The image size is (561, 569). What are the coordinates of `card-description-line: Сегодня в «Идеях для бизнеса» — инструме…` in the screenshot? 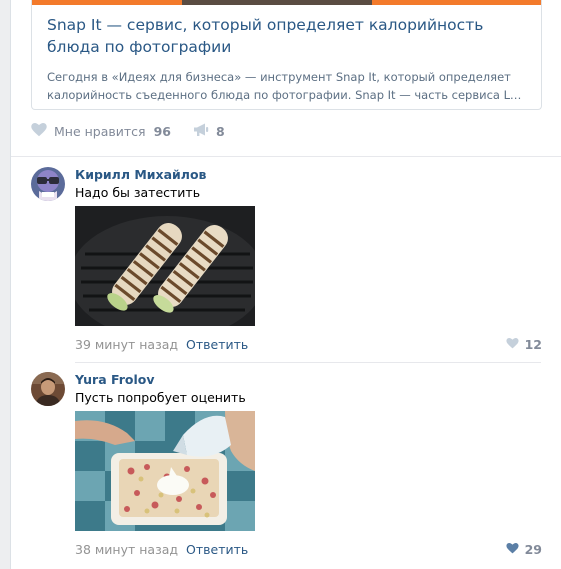 It's located at (279, 77).